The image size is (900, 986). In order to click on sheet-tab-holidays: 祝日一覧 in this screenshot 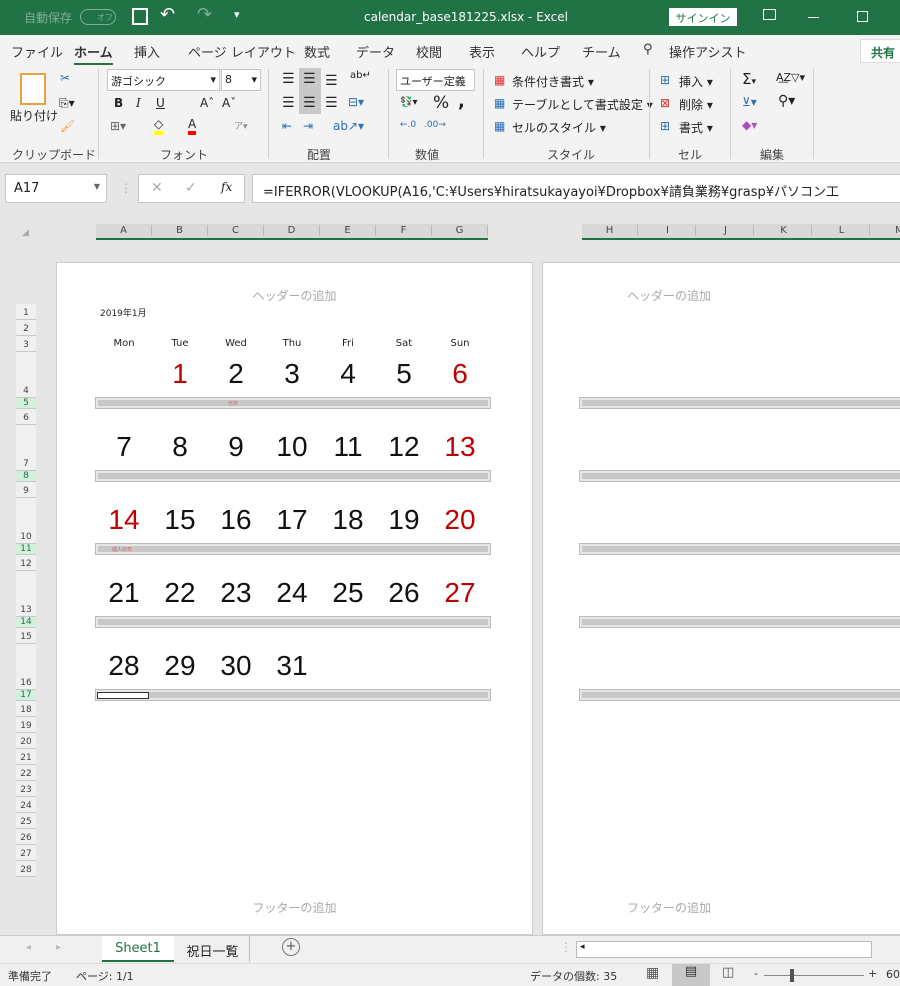, I will do `click(213, 949)`.